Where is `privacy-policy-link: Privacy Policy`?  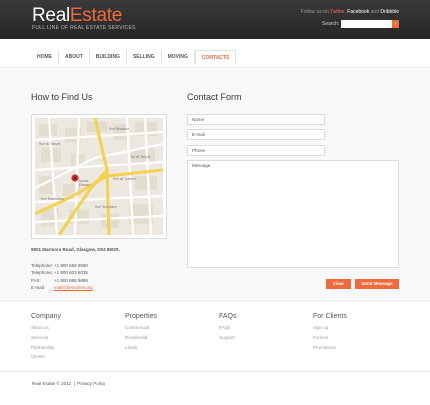
privacy-policy-link: Privacy Policy is located at coordinates (91, 383).